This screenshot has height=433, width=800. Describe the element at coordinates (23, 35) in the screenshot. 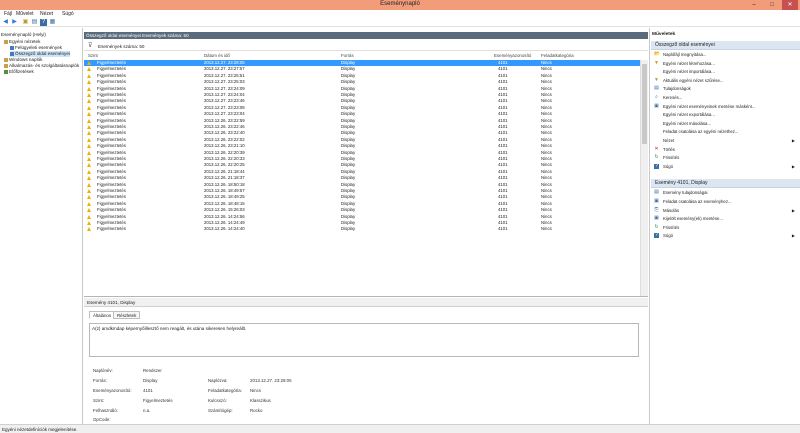

I see `tree-root: Eseménynapló (Helyi)` at that location.